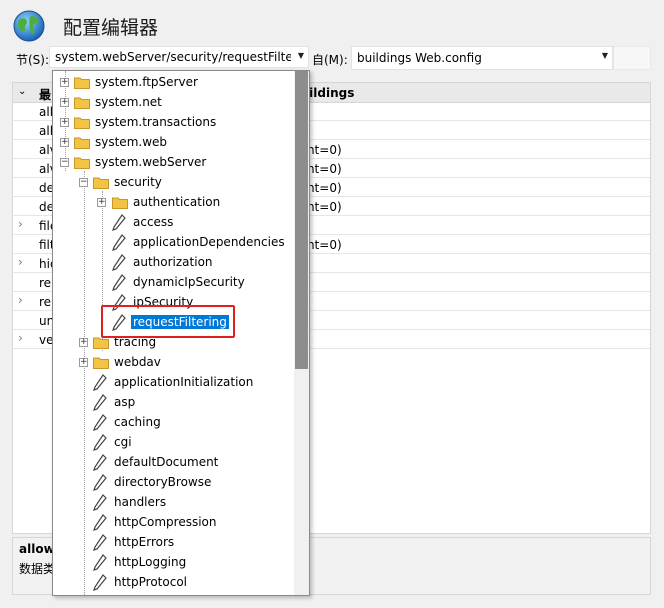 This screenshot has height=608, width=664. What do you see at coordinates (22, 91) in the screenshot?
I see `collapse-icon: ⌄` at bounding box center [22, 91].